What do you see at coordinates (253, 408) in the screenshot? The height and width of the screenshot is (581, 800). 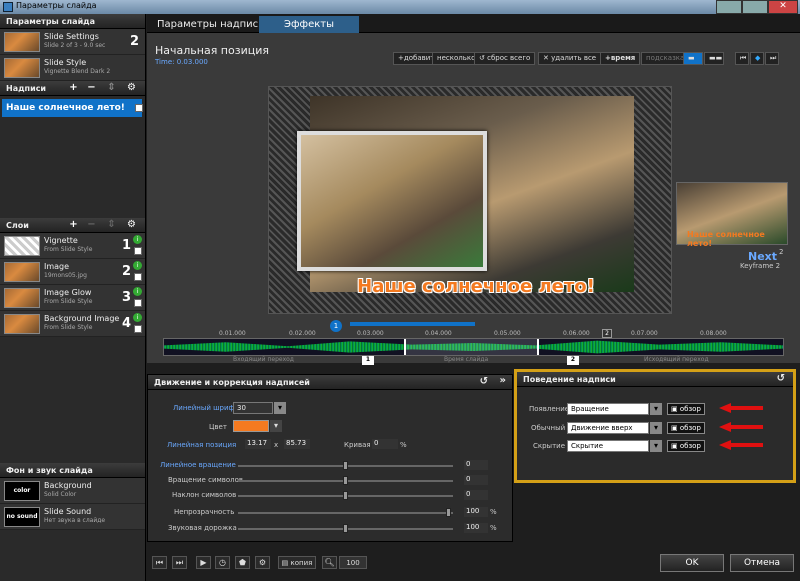 I see `font-size-field: 30` at bounding box center [253, 408].